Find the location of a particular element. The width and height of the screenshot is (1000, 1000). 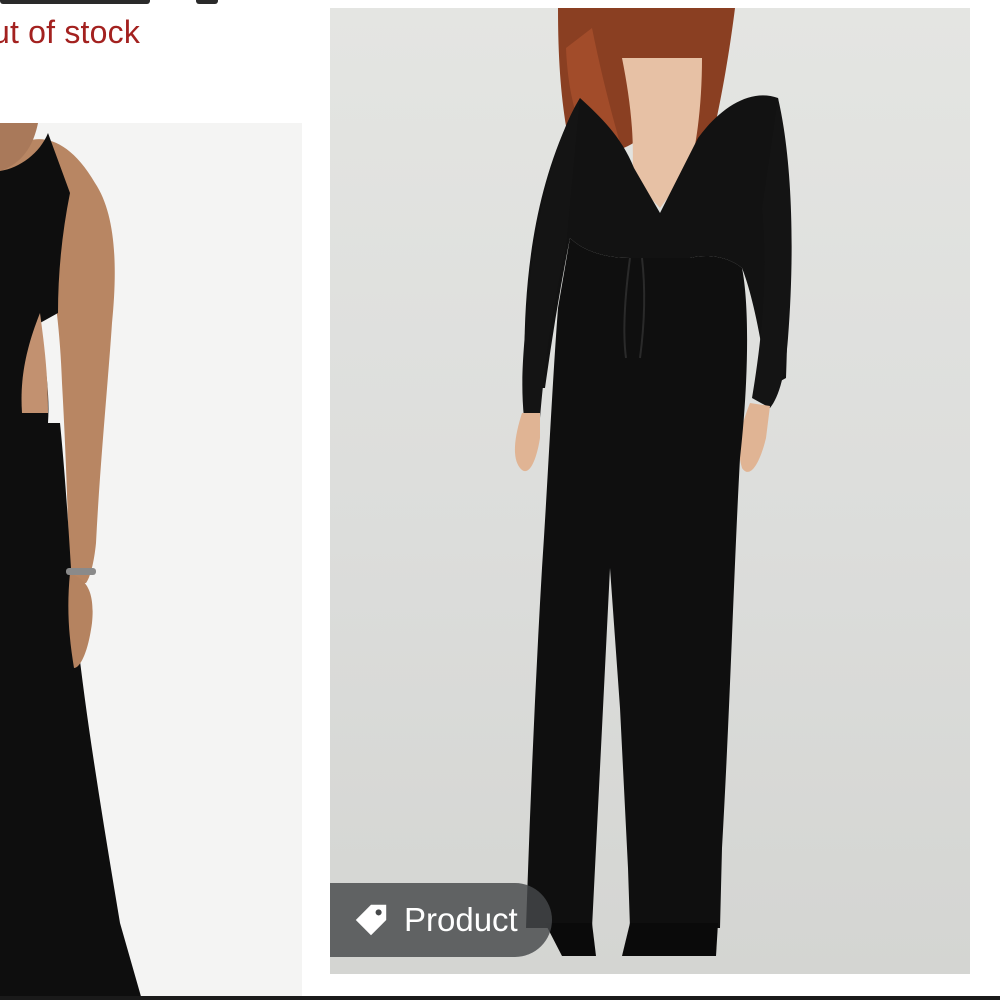

product-tag-button: Product is located at coordinates (441, 920).